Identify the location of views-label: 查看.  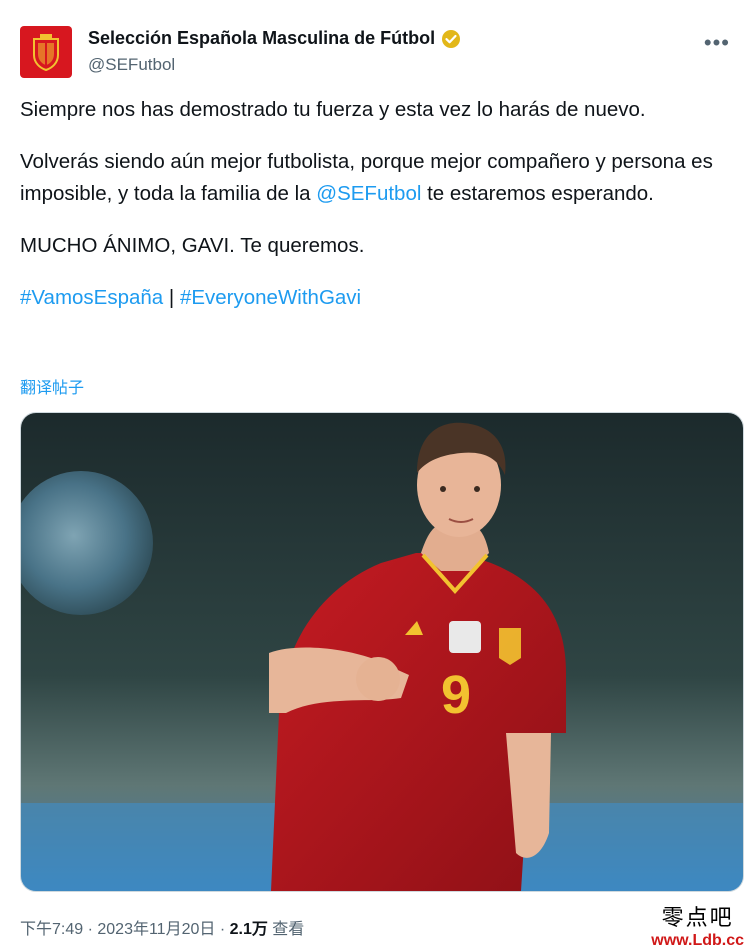
(286, 929).